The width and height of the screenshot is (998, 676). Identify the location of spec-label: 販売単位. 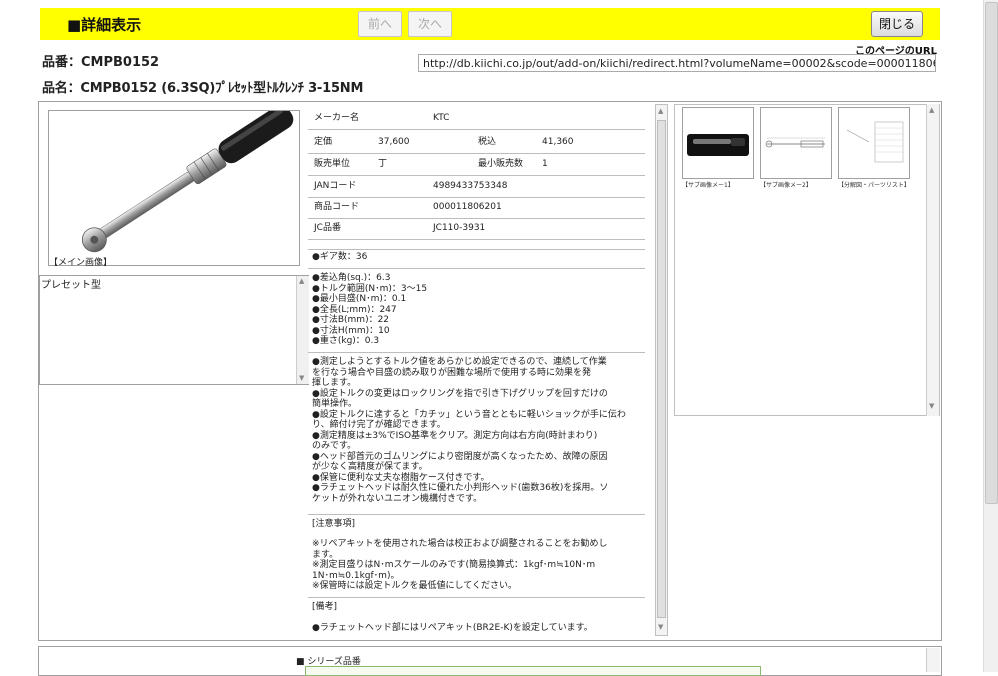
(332, 164).